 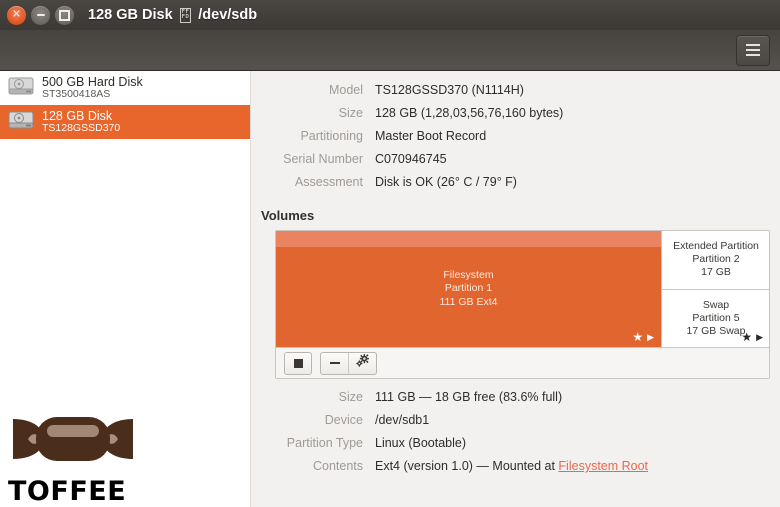 I want to click on app-toolbar, so click(x=390, y=50).